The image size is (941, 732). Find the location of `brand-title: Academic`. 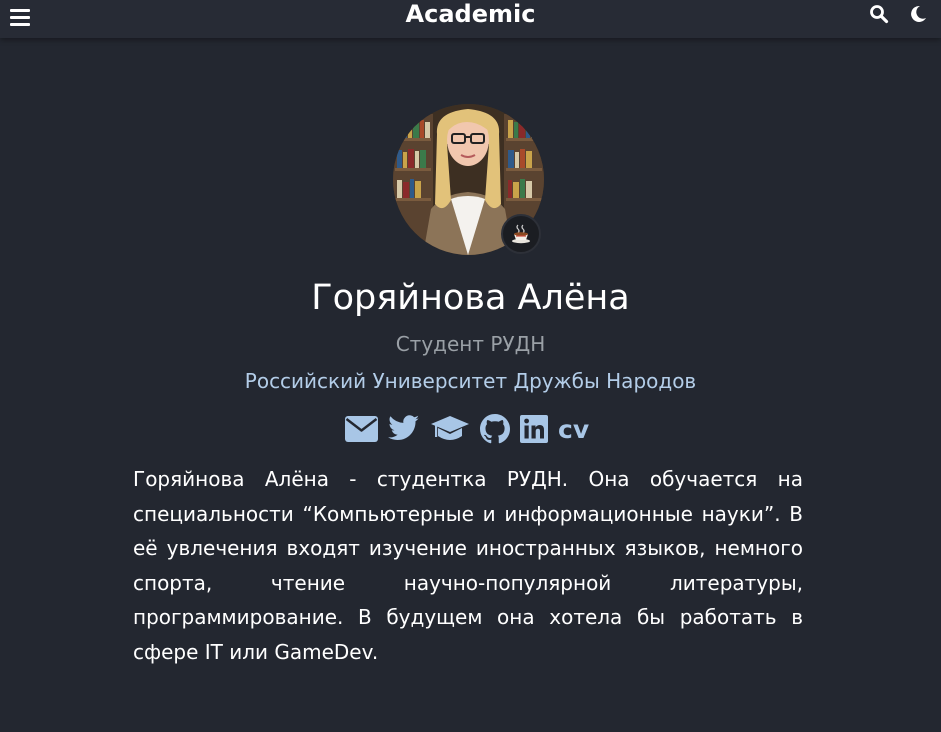

brand-title: Academic is located at coordinates (470, 14).